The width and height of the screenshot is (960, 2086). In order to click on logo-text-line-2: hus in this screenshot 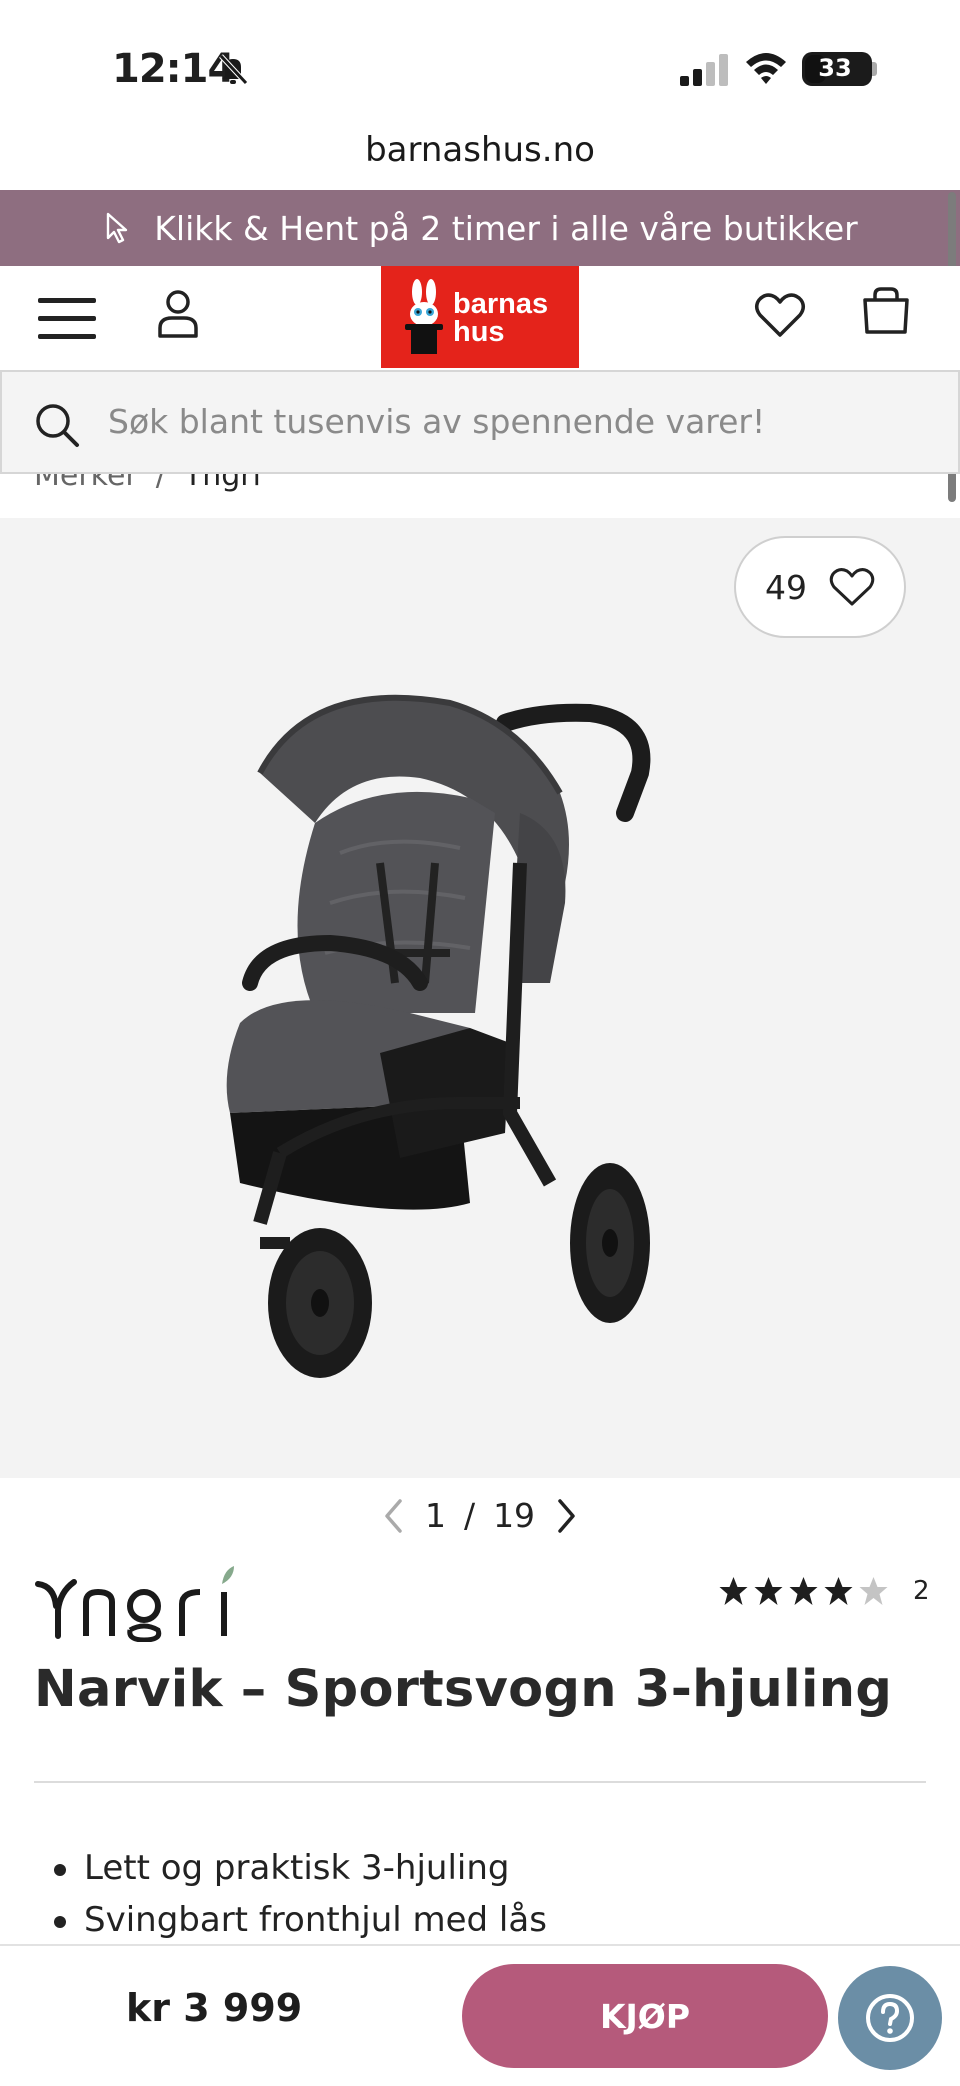, I will do `click(479, 332)`.